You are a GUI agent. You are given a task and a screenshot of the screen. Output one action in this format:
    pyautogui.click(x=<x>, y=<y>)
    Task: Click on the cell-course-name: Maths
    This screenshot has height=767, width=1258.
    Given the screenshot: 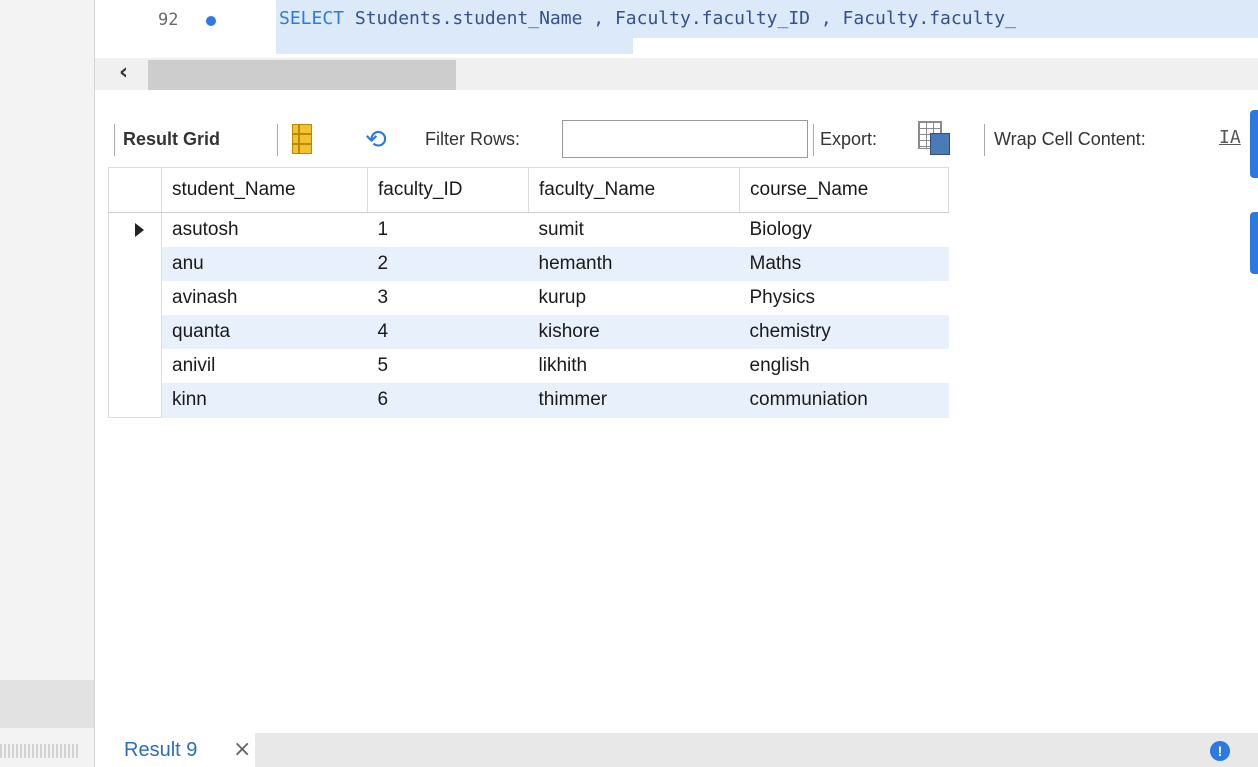 What is the action you would take?
    pyautogui.click(x=844, y=264)
    